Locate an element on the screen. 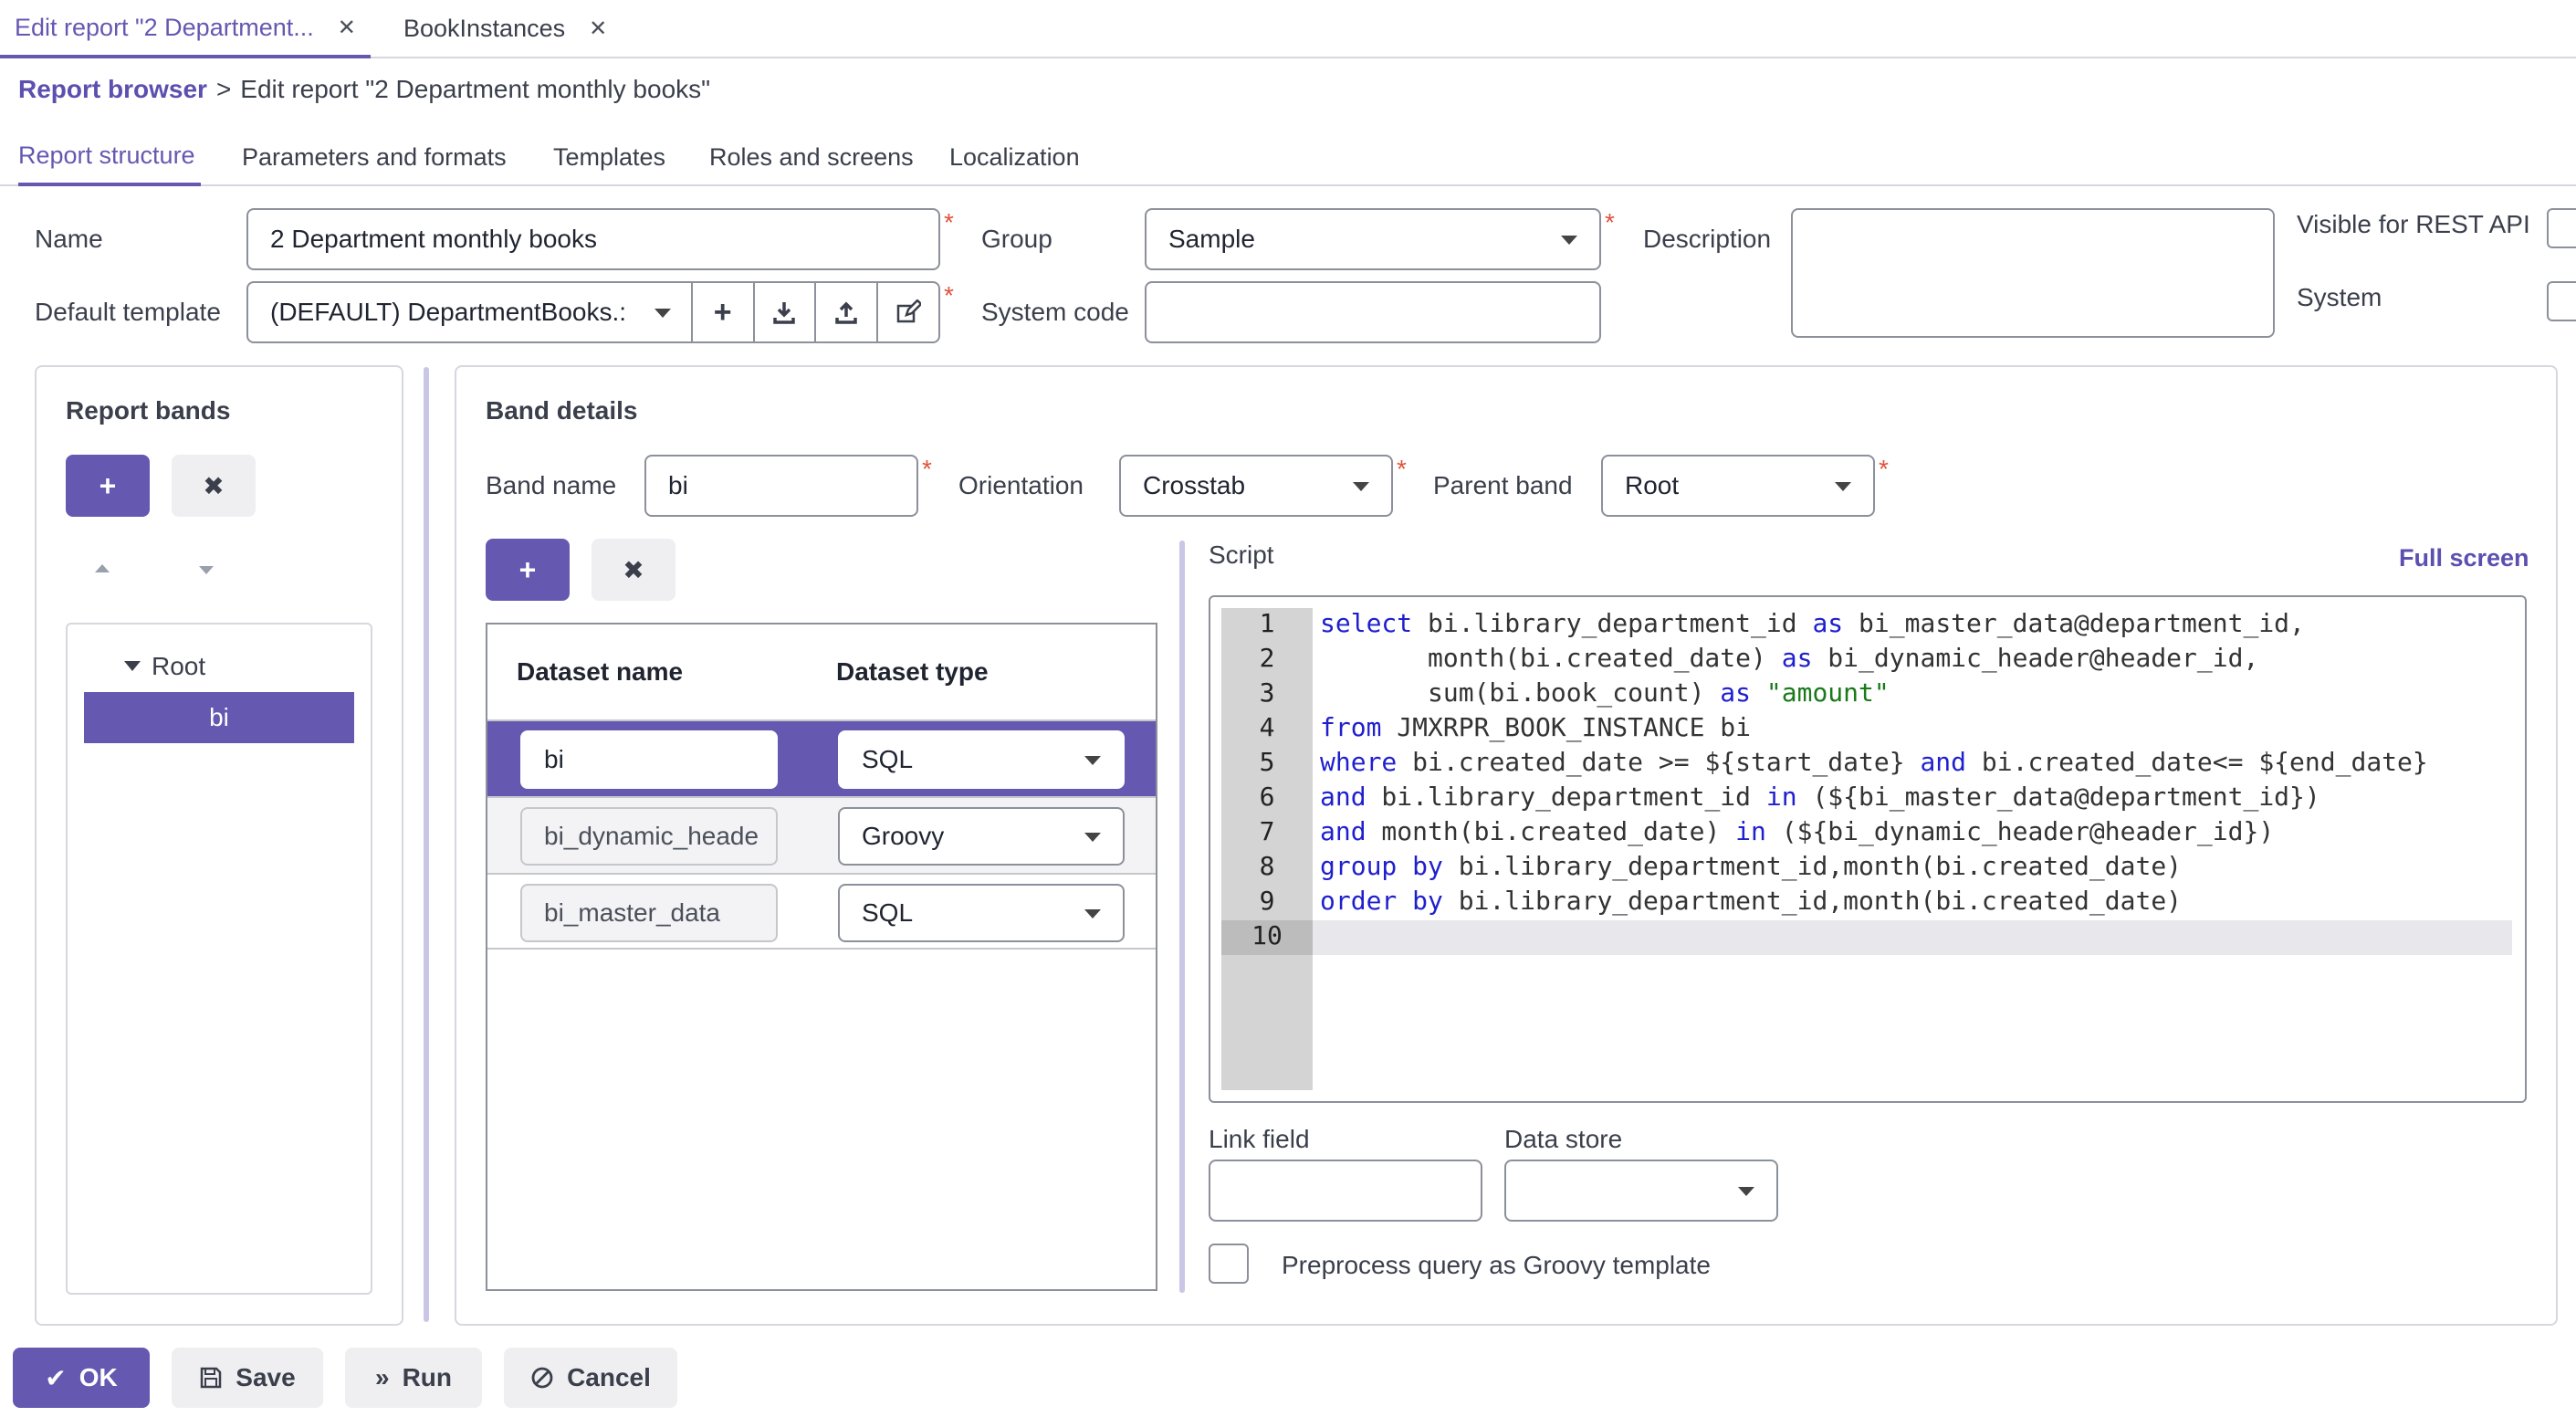 The image size is (2576, 1417). orientation-select: Crosstab is located at coordinates (1256, 486).